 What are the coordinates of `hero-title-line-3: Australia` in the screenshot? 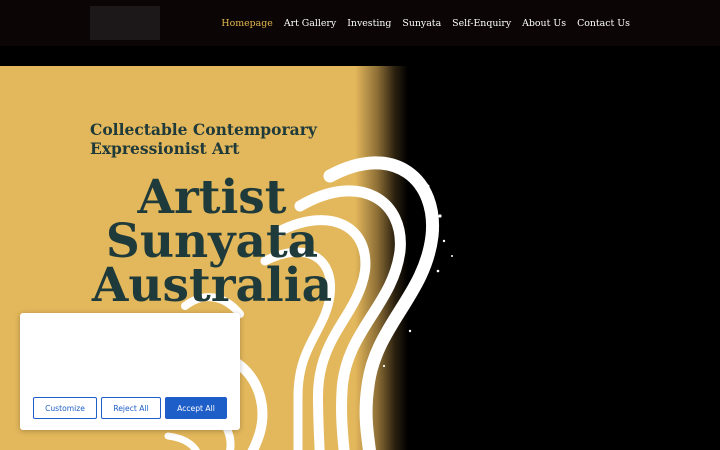 It's located at (212, 285).